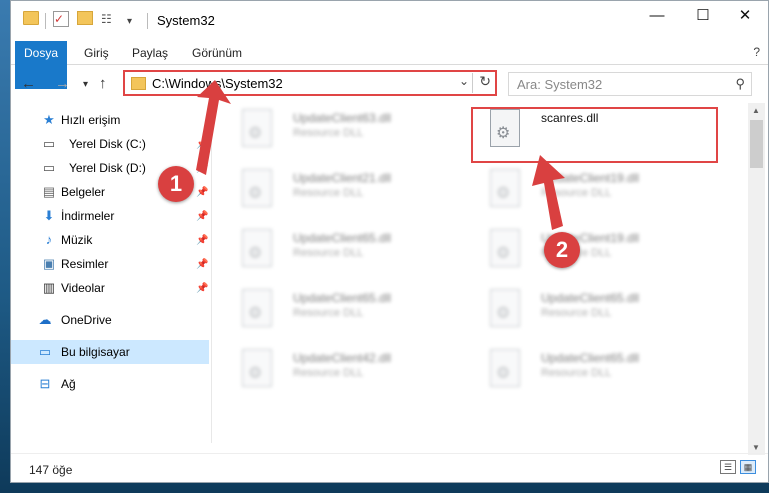 The width and height of the screenshot is (769, 493). I want to click on list-item: UpdateClient63.dll Resource DLL, so click(342, 129).